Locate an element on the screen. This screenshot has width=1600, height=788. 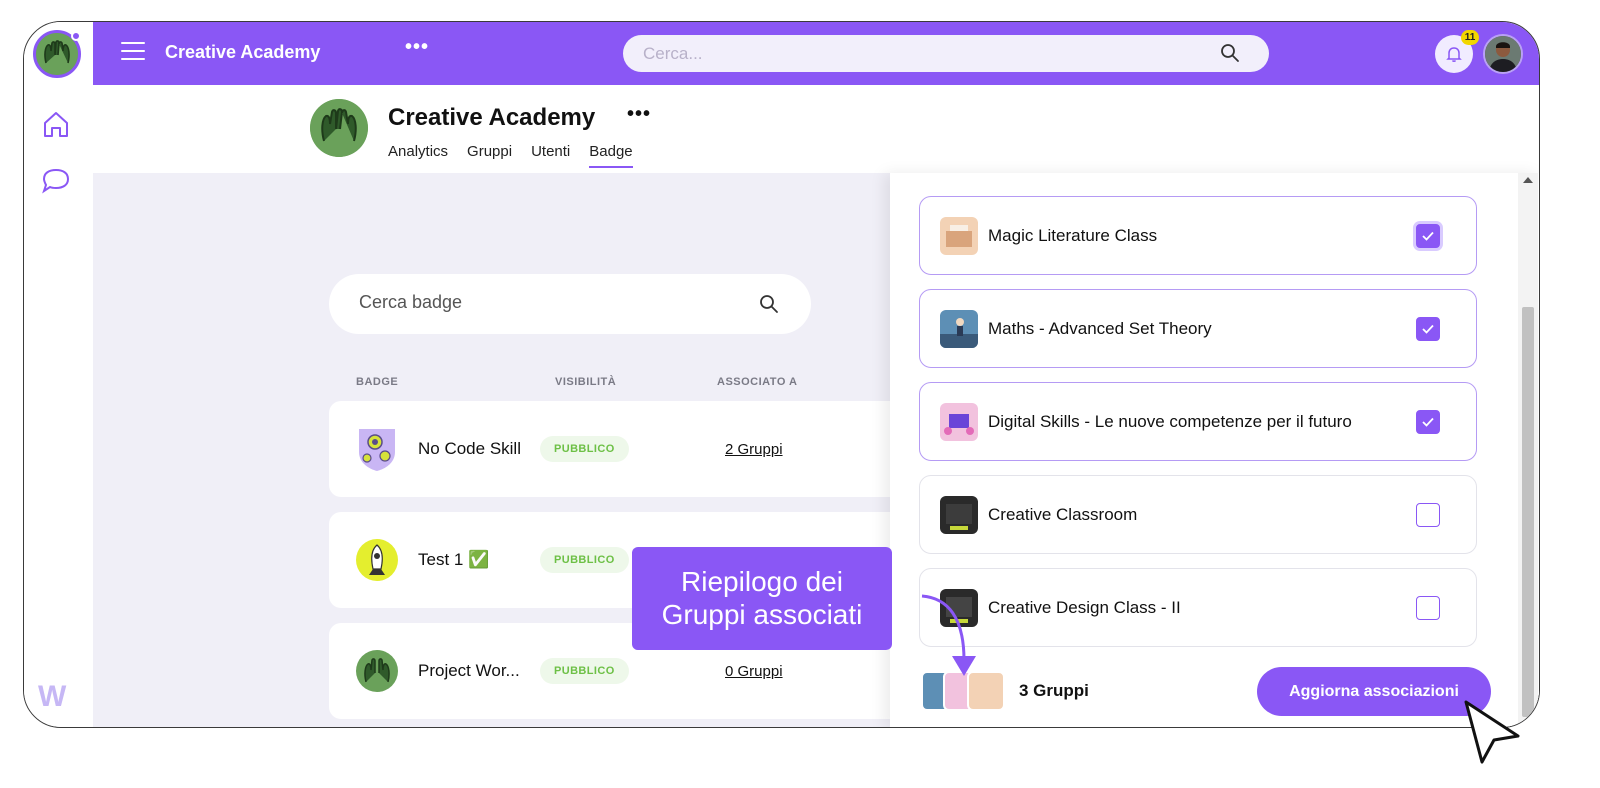
tab-analytics: Analytics is located at coordinates (418, 155).